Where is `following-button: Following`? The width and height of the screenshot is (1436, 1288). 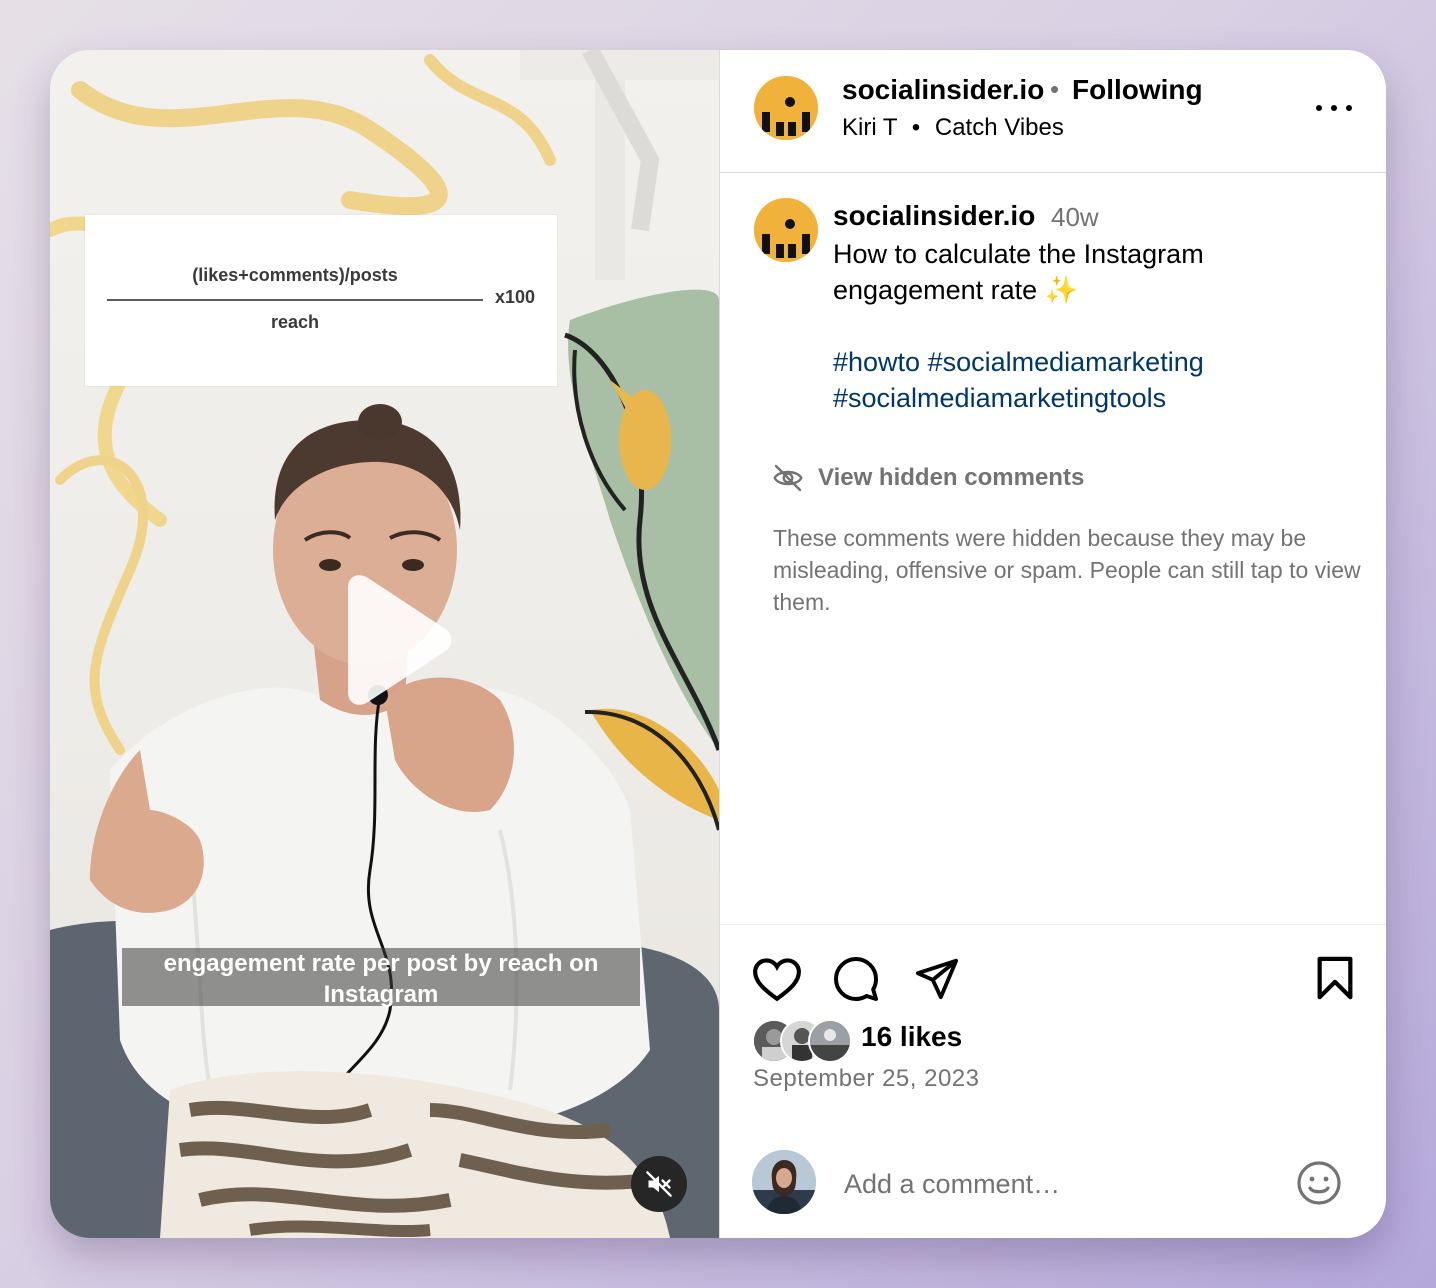
following-button: Following is located at coordinates (1137, 90).